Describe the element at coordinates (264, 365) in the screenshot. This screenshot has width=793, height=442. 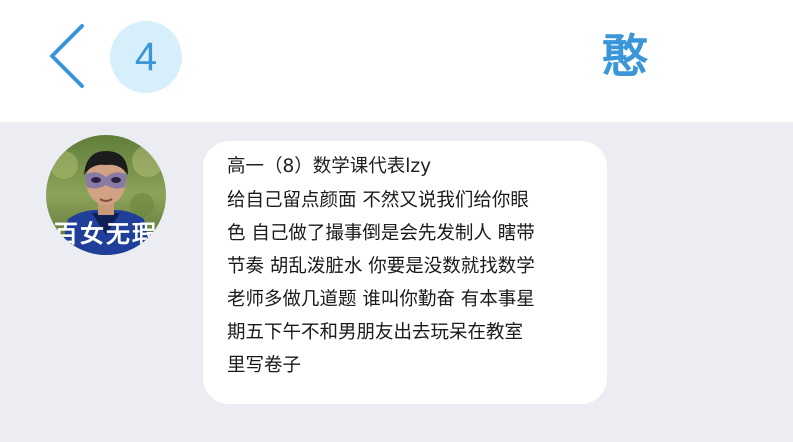
I see `message-line: 里写卷子` at that location.